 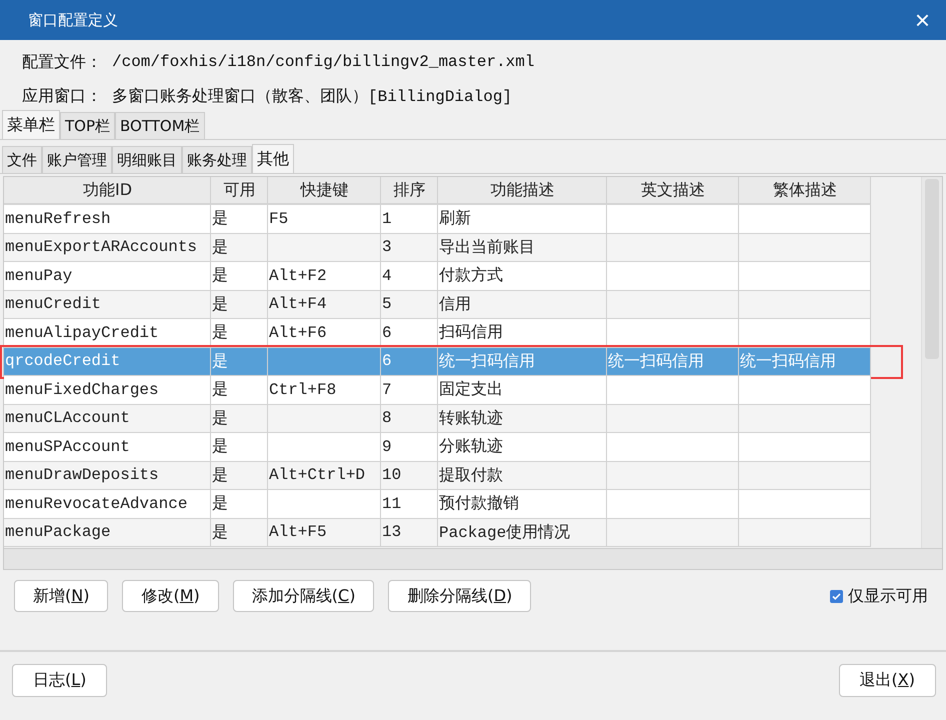 I want to click on table-cell: 13, so click(x=409, y=532).